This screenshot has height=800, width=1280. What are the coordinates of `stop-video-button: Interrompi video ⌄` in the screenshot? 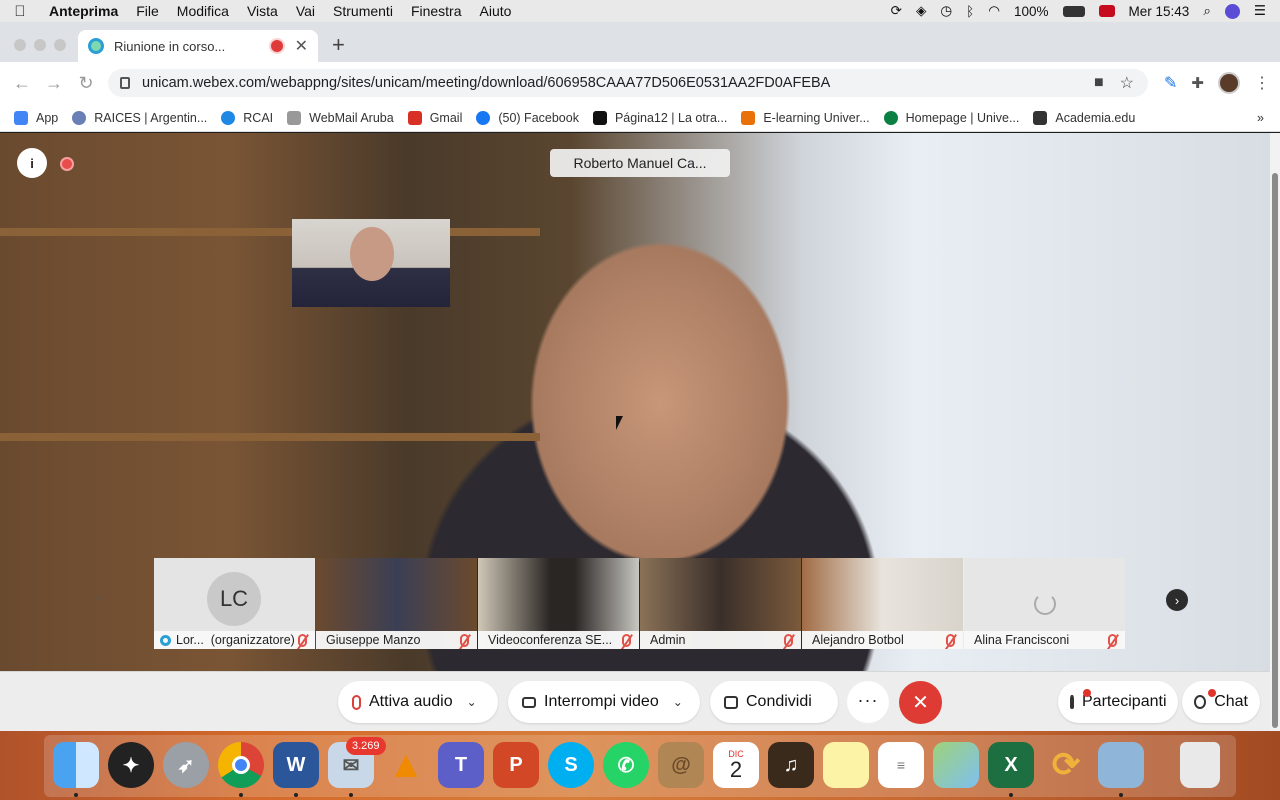 It's located at (604, 702).